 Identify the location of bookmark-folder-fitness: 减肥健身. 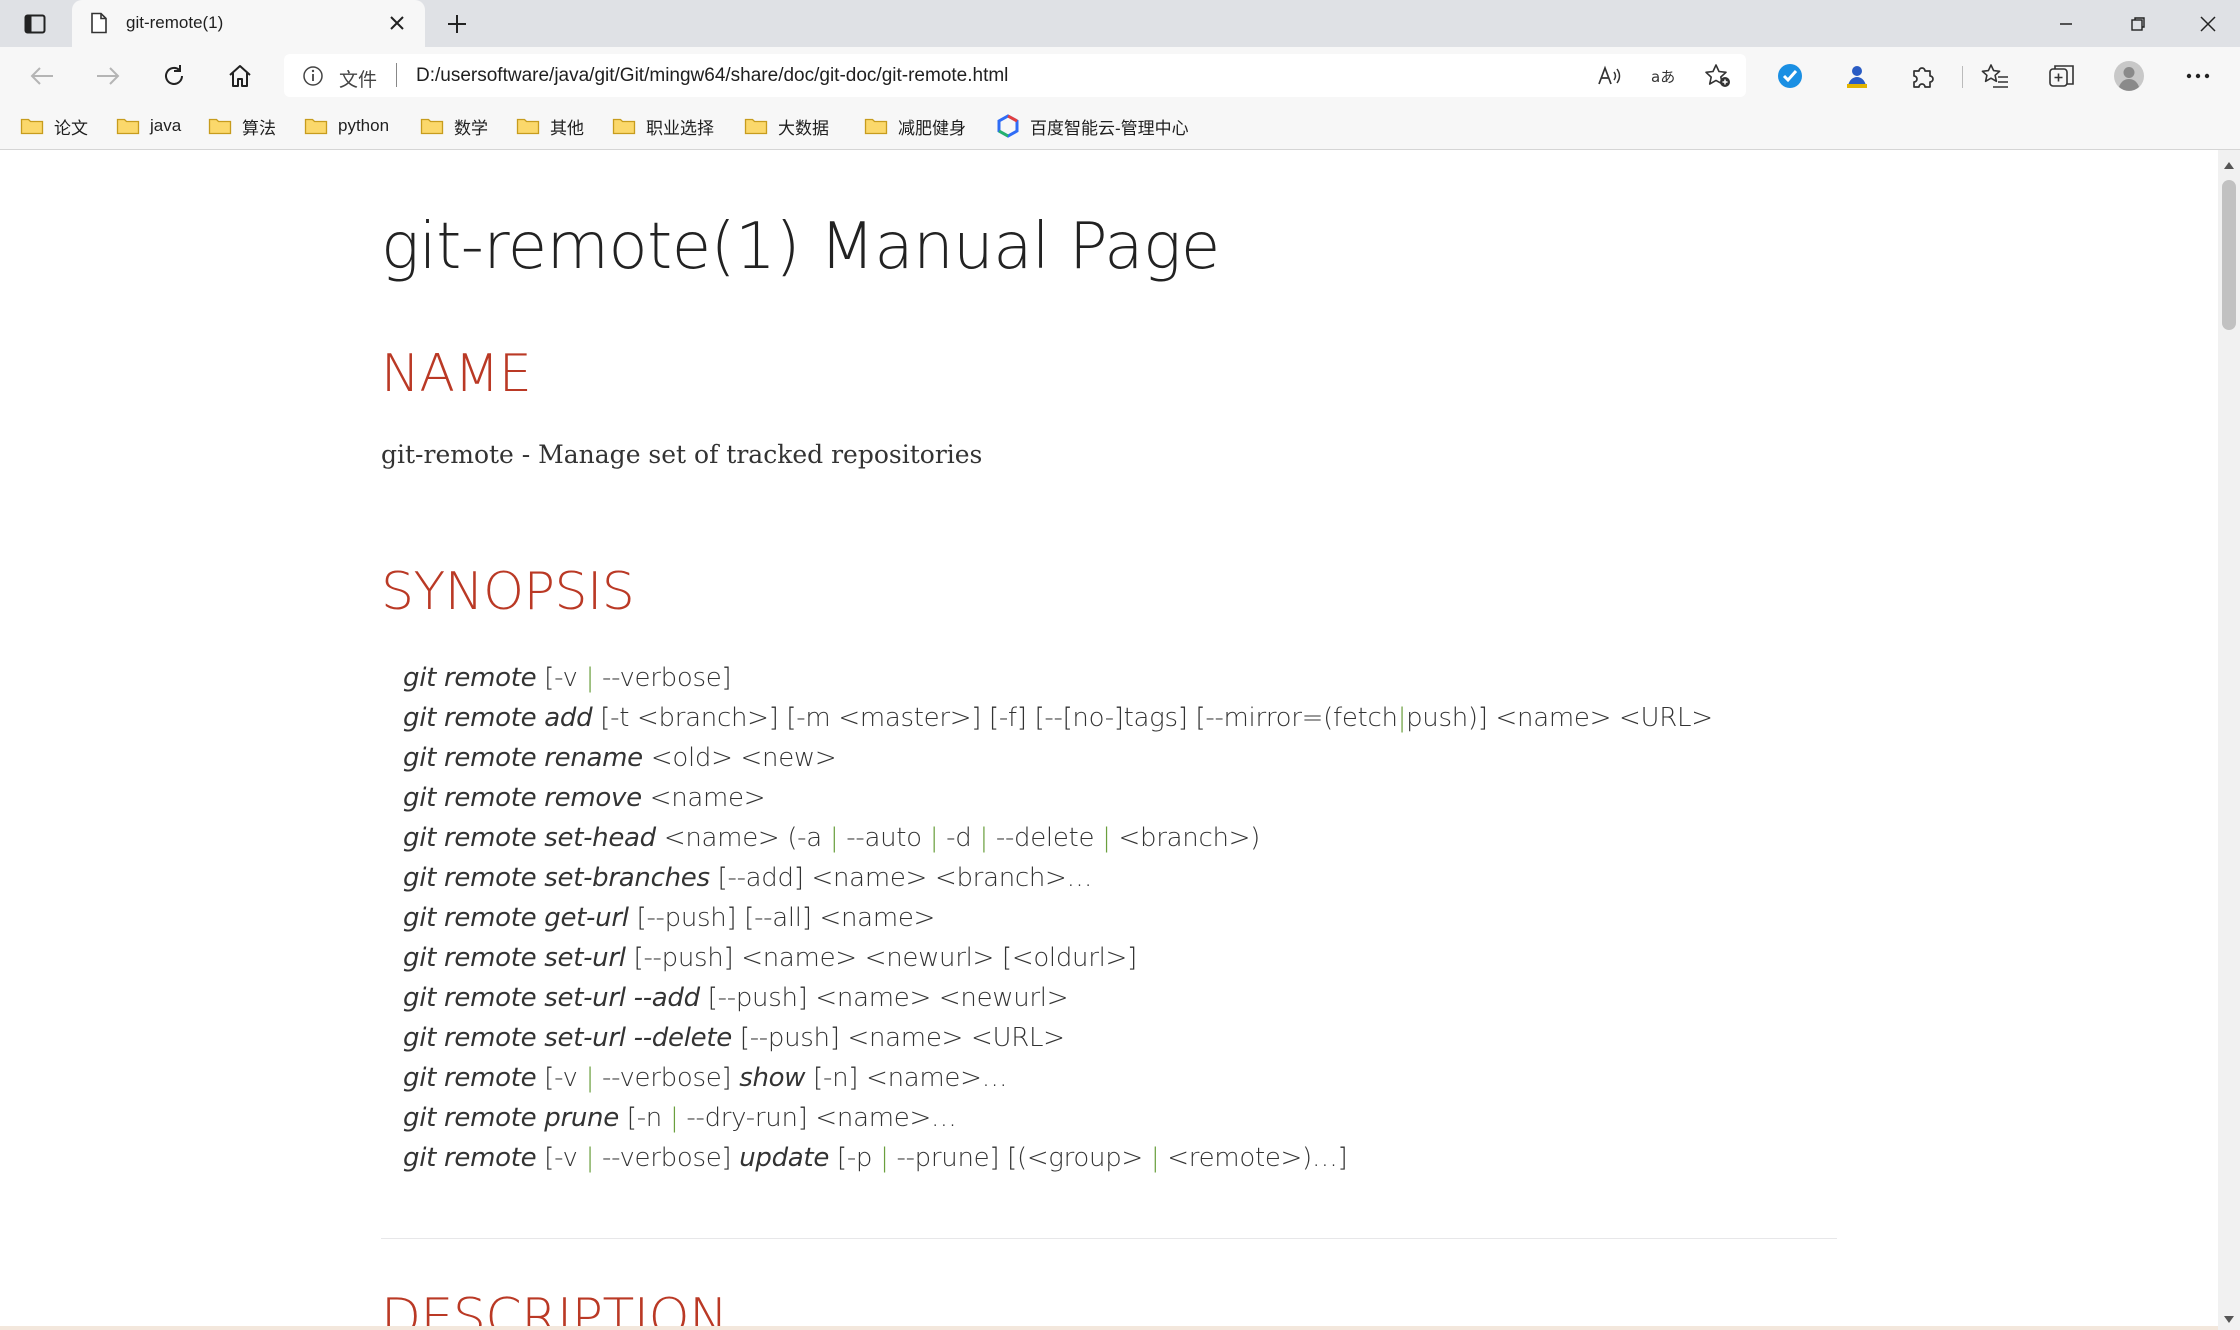
(915, 126).